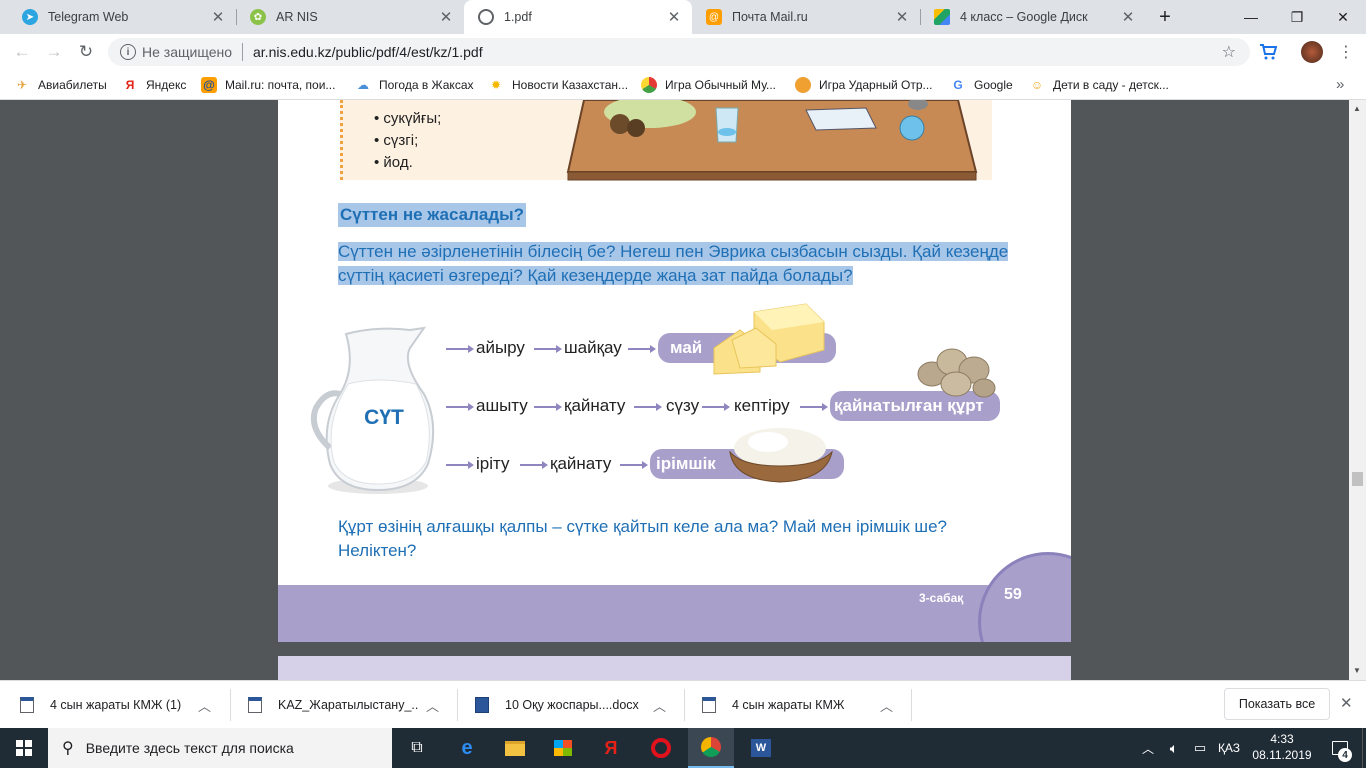  I want to click on opera-icon, so click(661, 748).